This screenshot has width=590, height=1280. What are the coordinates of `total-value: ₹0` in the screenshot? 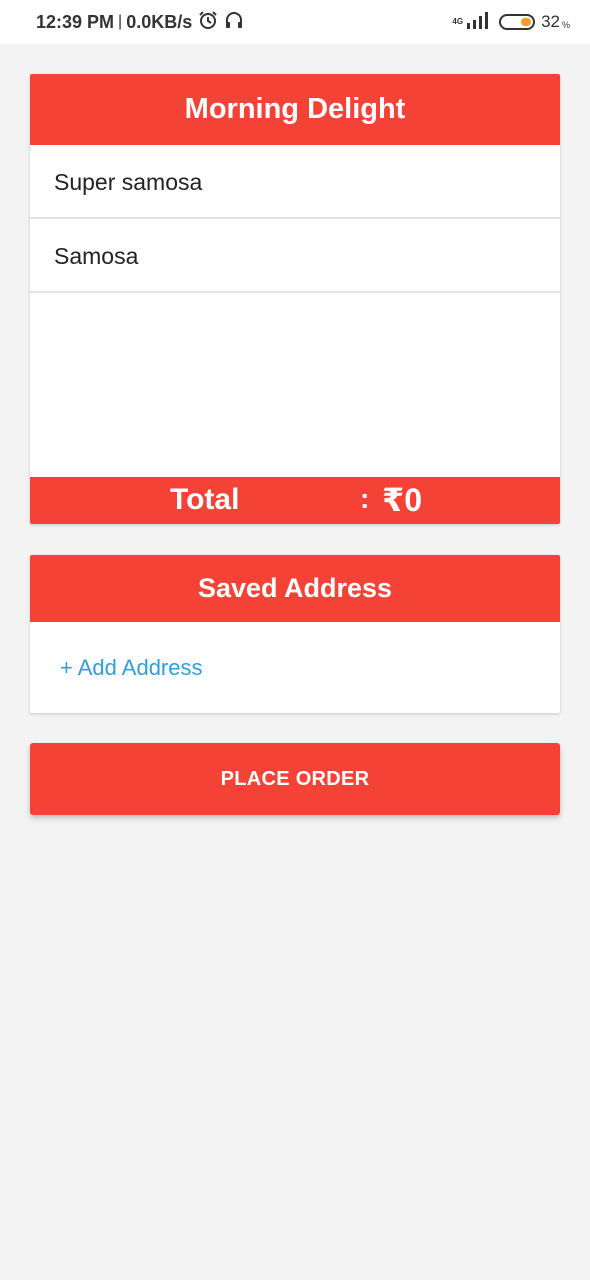 It's located at (402, 500).